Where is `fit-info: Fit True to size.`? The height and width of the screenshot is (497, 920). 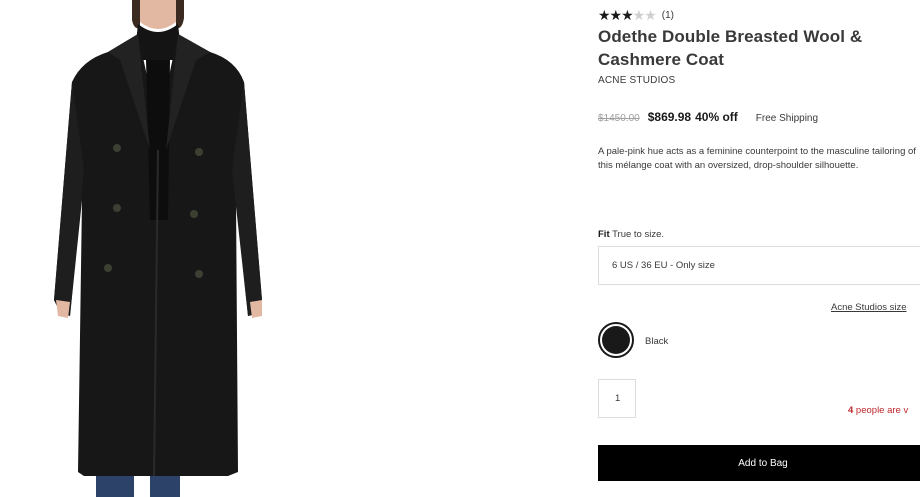
fit-info: Fit True to size. is located at coordinates (631, 234).